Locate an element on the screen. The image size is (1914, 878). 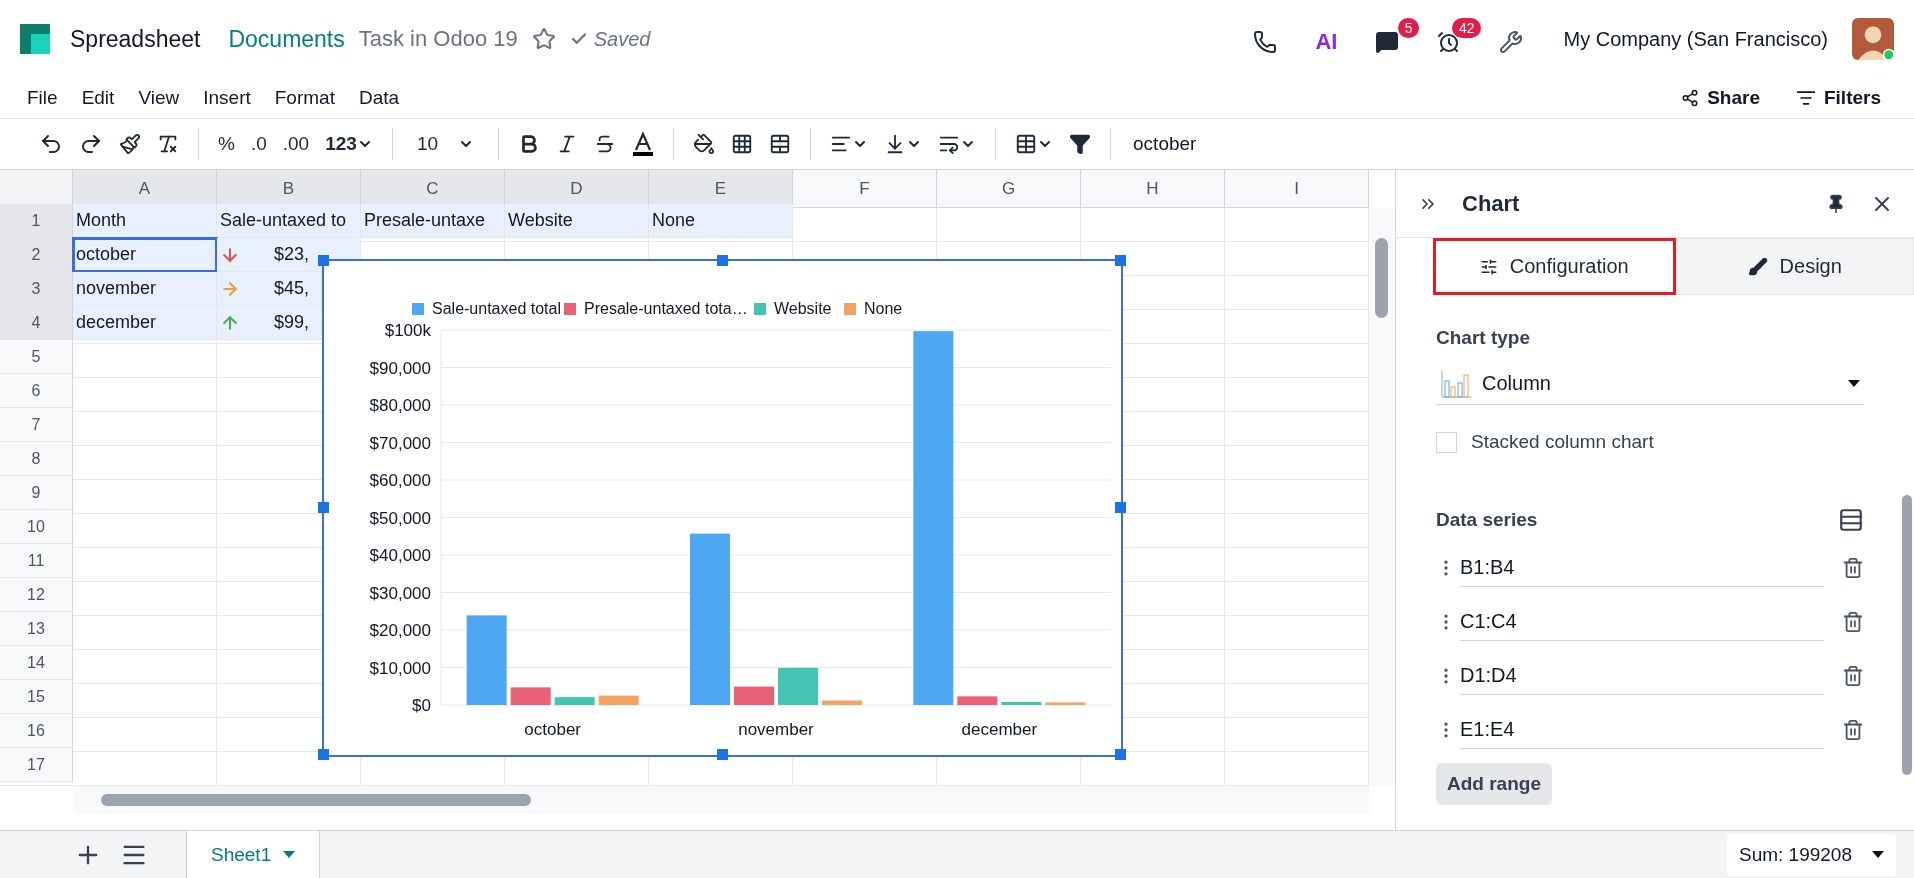
table-cell: december is located at coordinates (145, 323).